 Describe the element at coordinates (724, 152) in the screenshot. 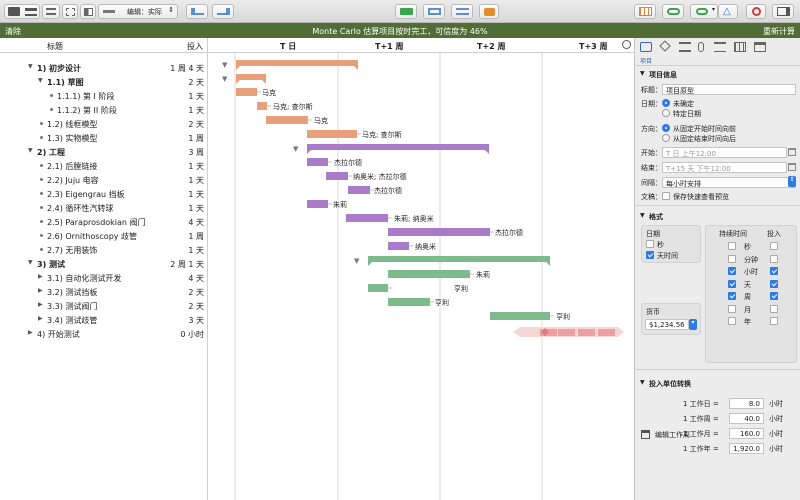

I see `start-date-field: T 日 上午12:00` at that location.